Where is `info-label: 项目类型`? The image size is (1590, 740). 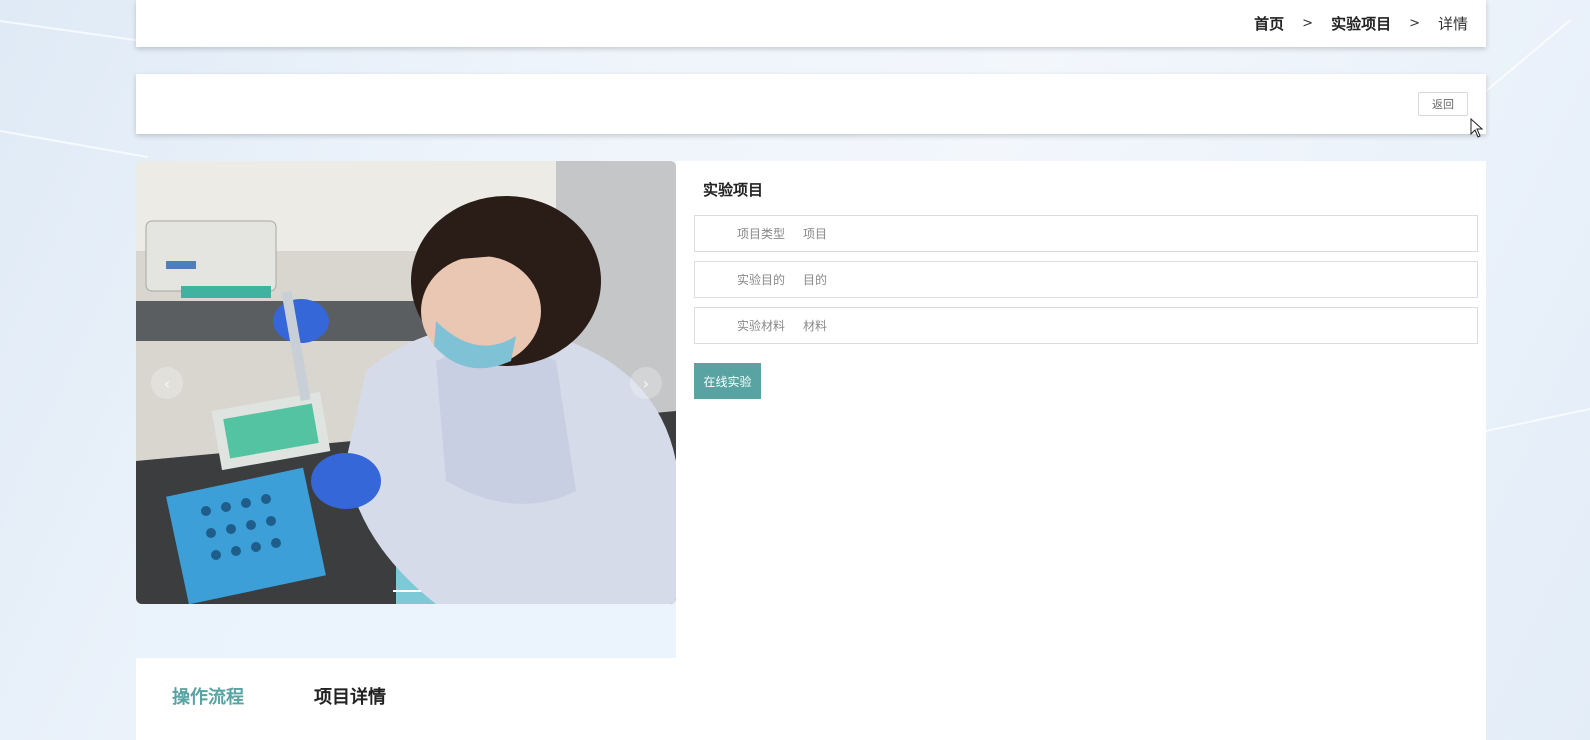 info-label: 项目类型 is located at coordinates (760, 234).